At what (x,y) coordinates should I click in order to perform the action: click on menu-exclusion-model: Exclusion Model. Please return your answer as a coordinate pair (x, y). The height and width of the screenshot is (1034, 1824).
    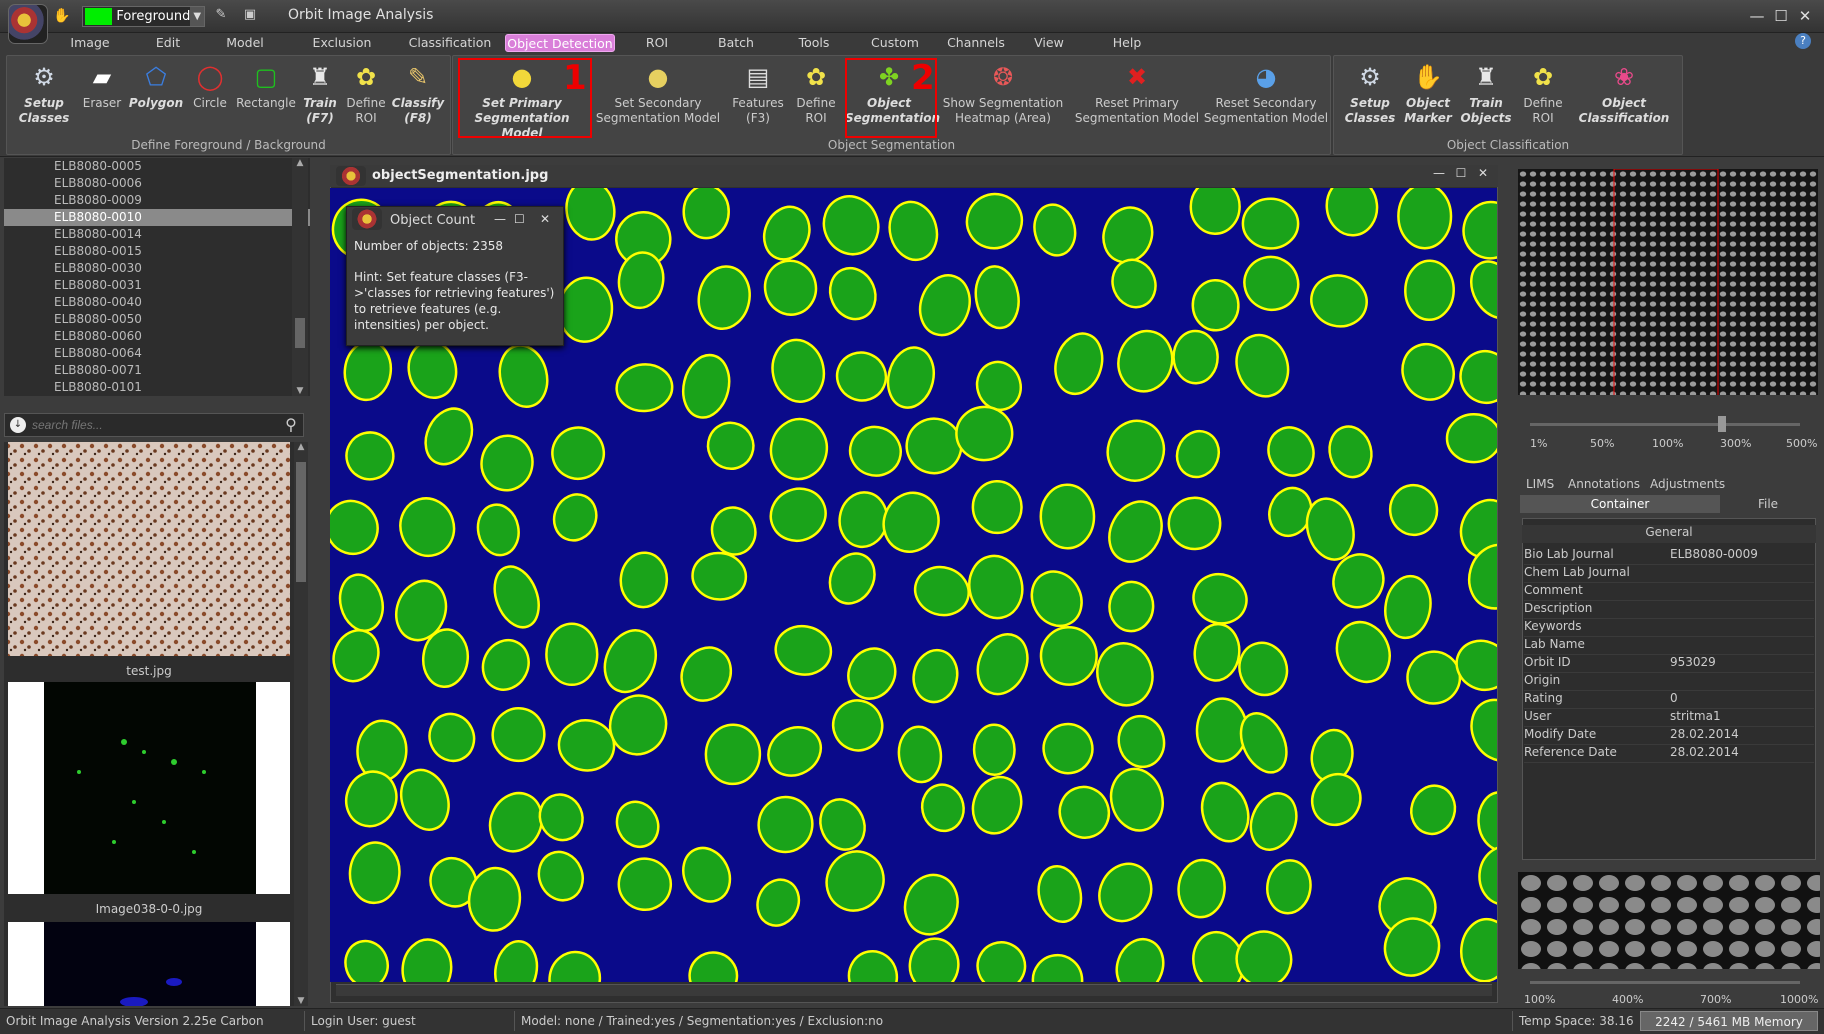
    Looking at the image, I should click on (342, 51).